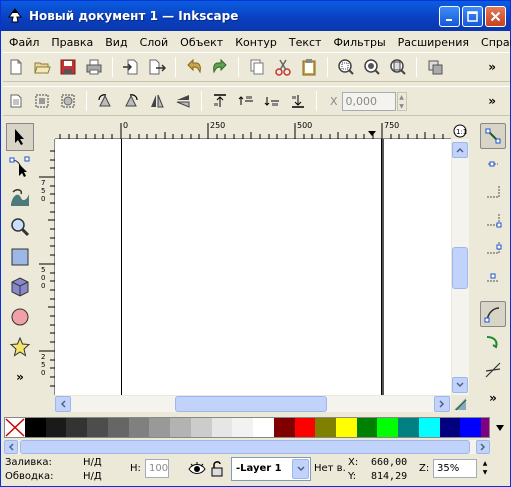 The image size is (511, 487). I want to click on horizontal-scroll-thumb, so click(251, 404).